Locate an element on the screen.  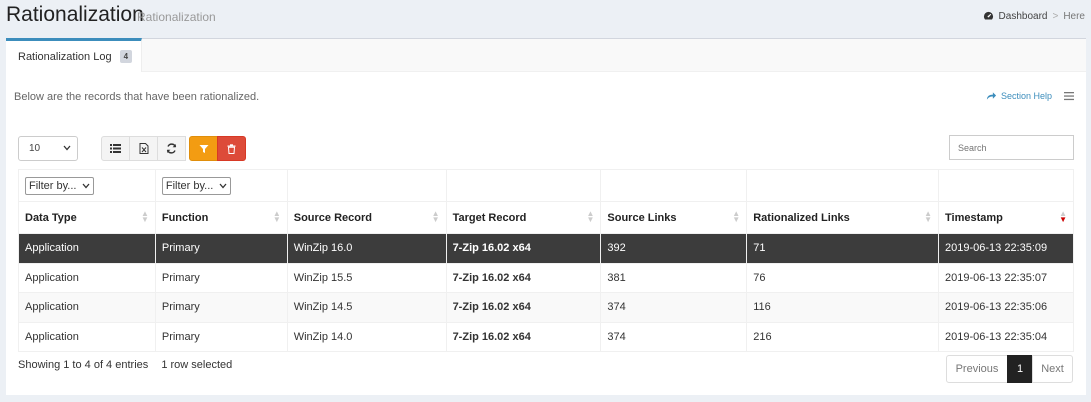
column-header-data-type: Data Type ▲ ▼ is located at coordinates (87, 217).